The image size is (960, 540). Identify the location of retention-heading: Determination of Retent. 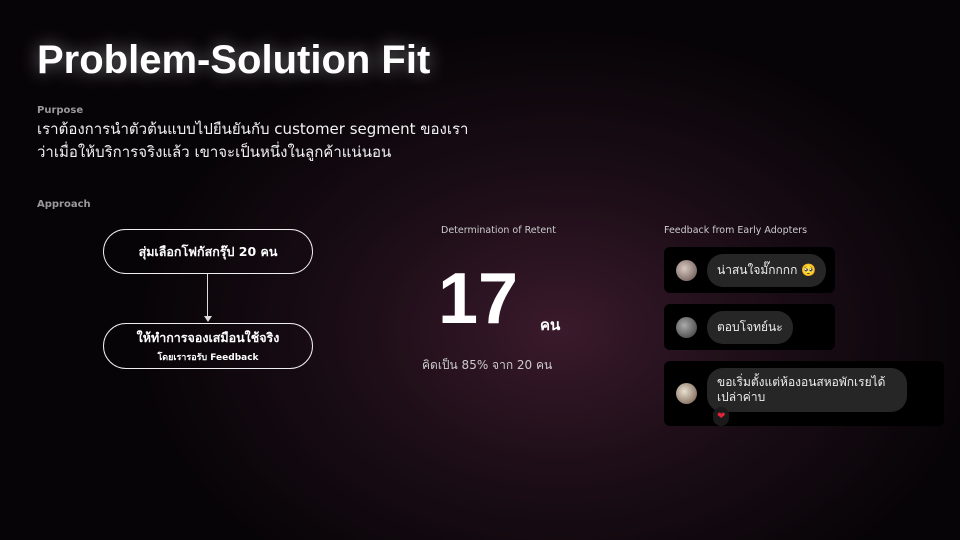
(498, 230).